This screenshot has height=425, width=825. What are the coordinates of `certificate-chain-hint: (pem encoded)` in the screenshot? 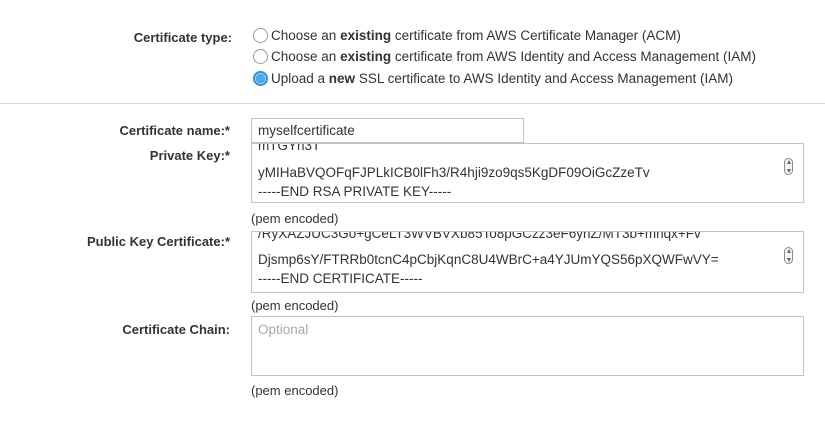 It's located at (295, 390).